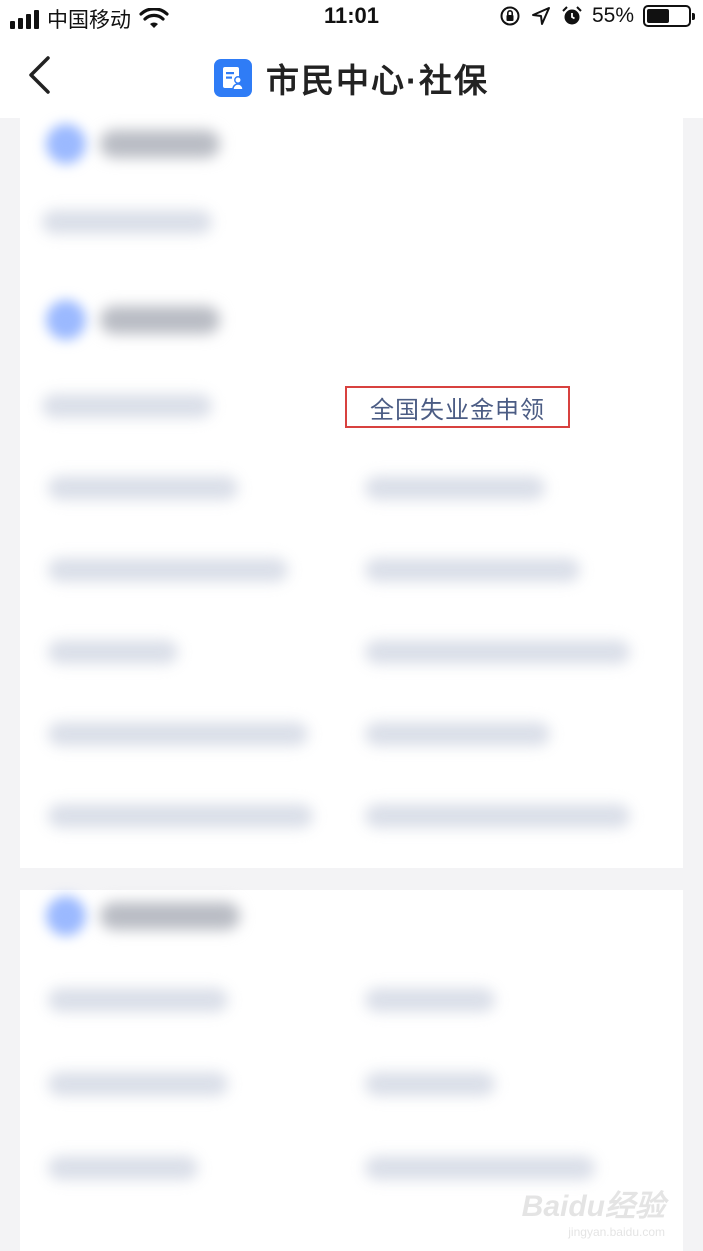  I want to click on status-bar: 中国移动 11:01 55%, so click(351, 16).